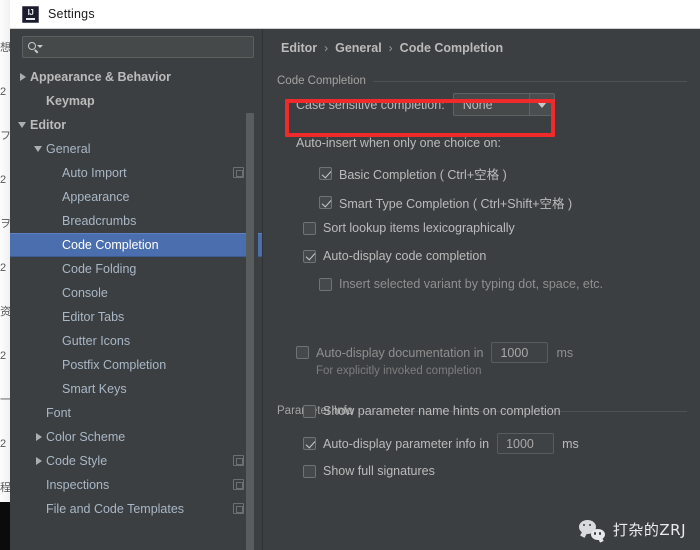 Image resolution: width=700 pixels, height=550 pixels. Describe the element at coordinates (136, 293) in the screenshot. I see `sidebar-item-console: Console` at that location.